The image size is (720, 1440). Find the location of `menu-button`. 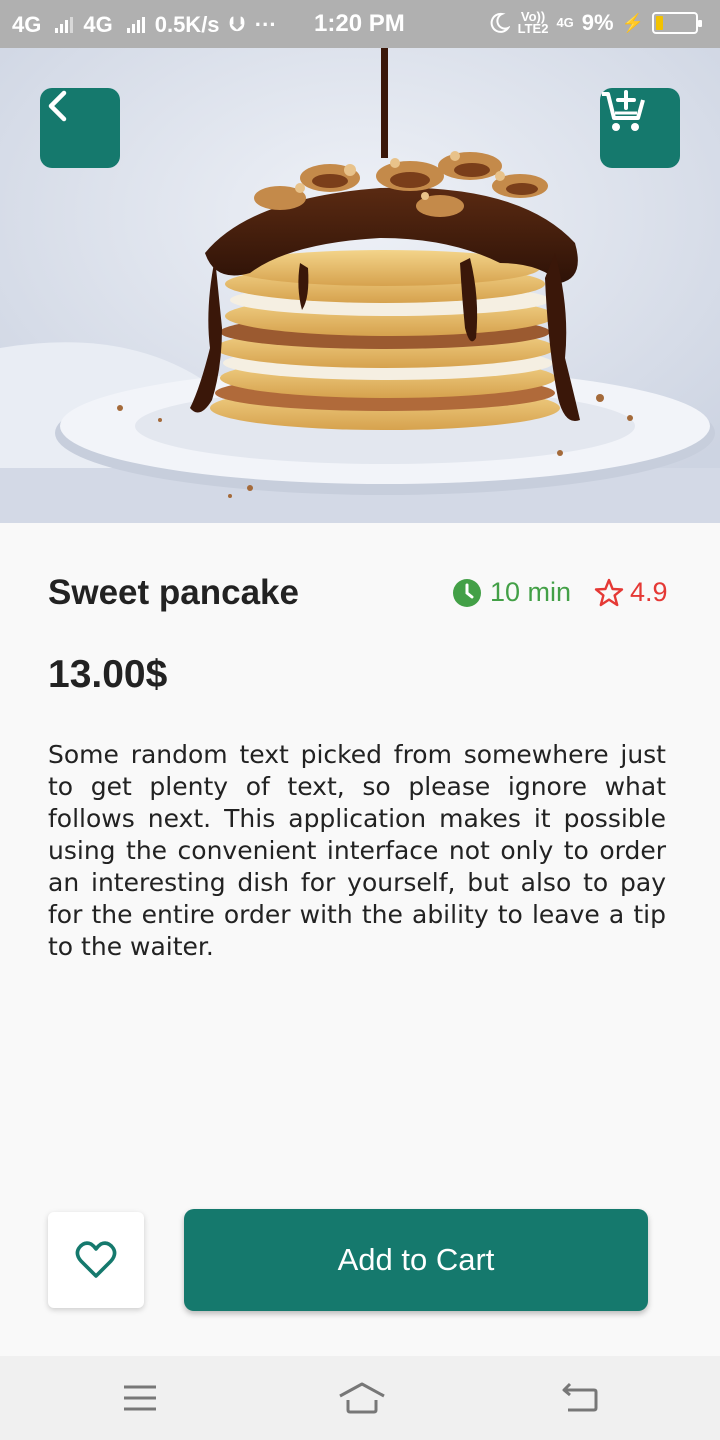

menu-button is located at coordinates (140, 1398).